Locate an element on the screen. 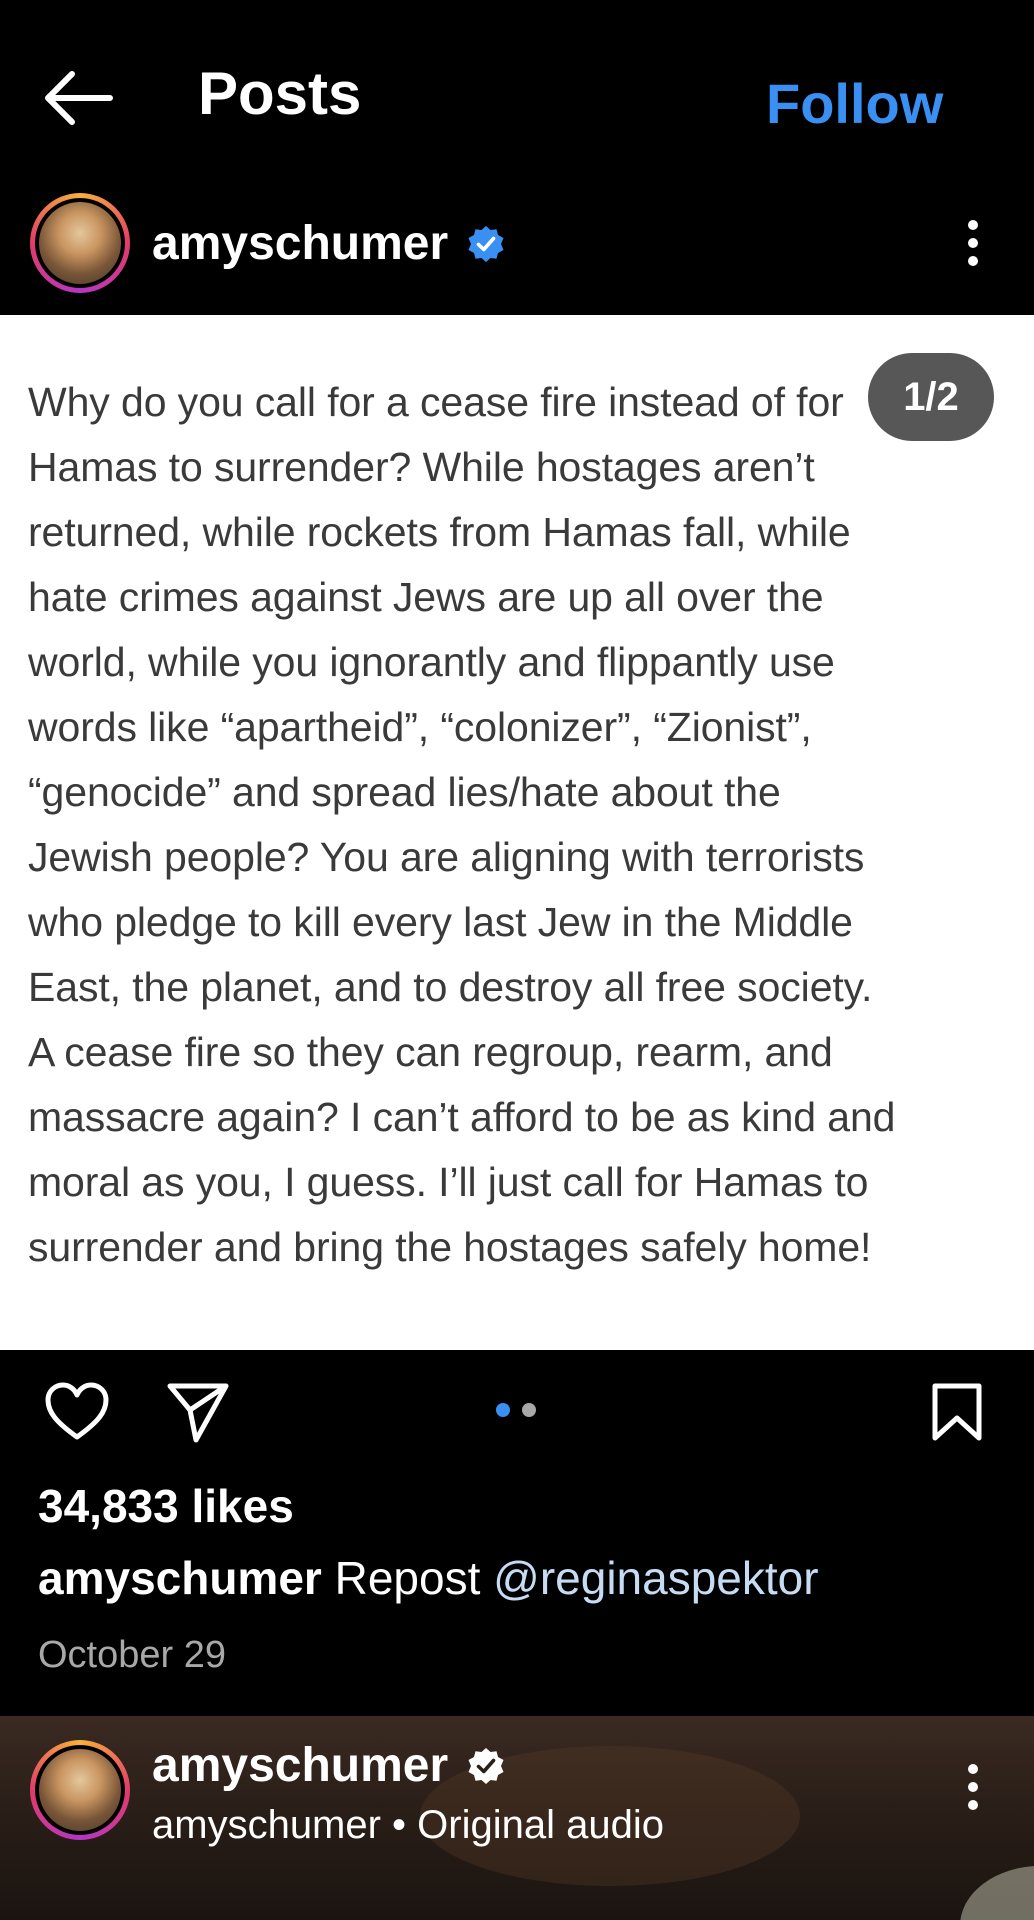  page-title: Posts is located at coordinates (280, 93).